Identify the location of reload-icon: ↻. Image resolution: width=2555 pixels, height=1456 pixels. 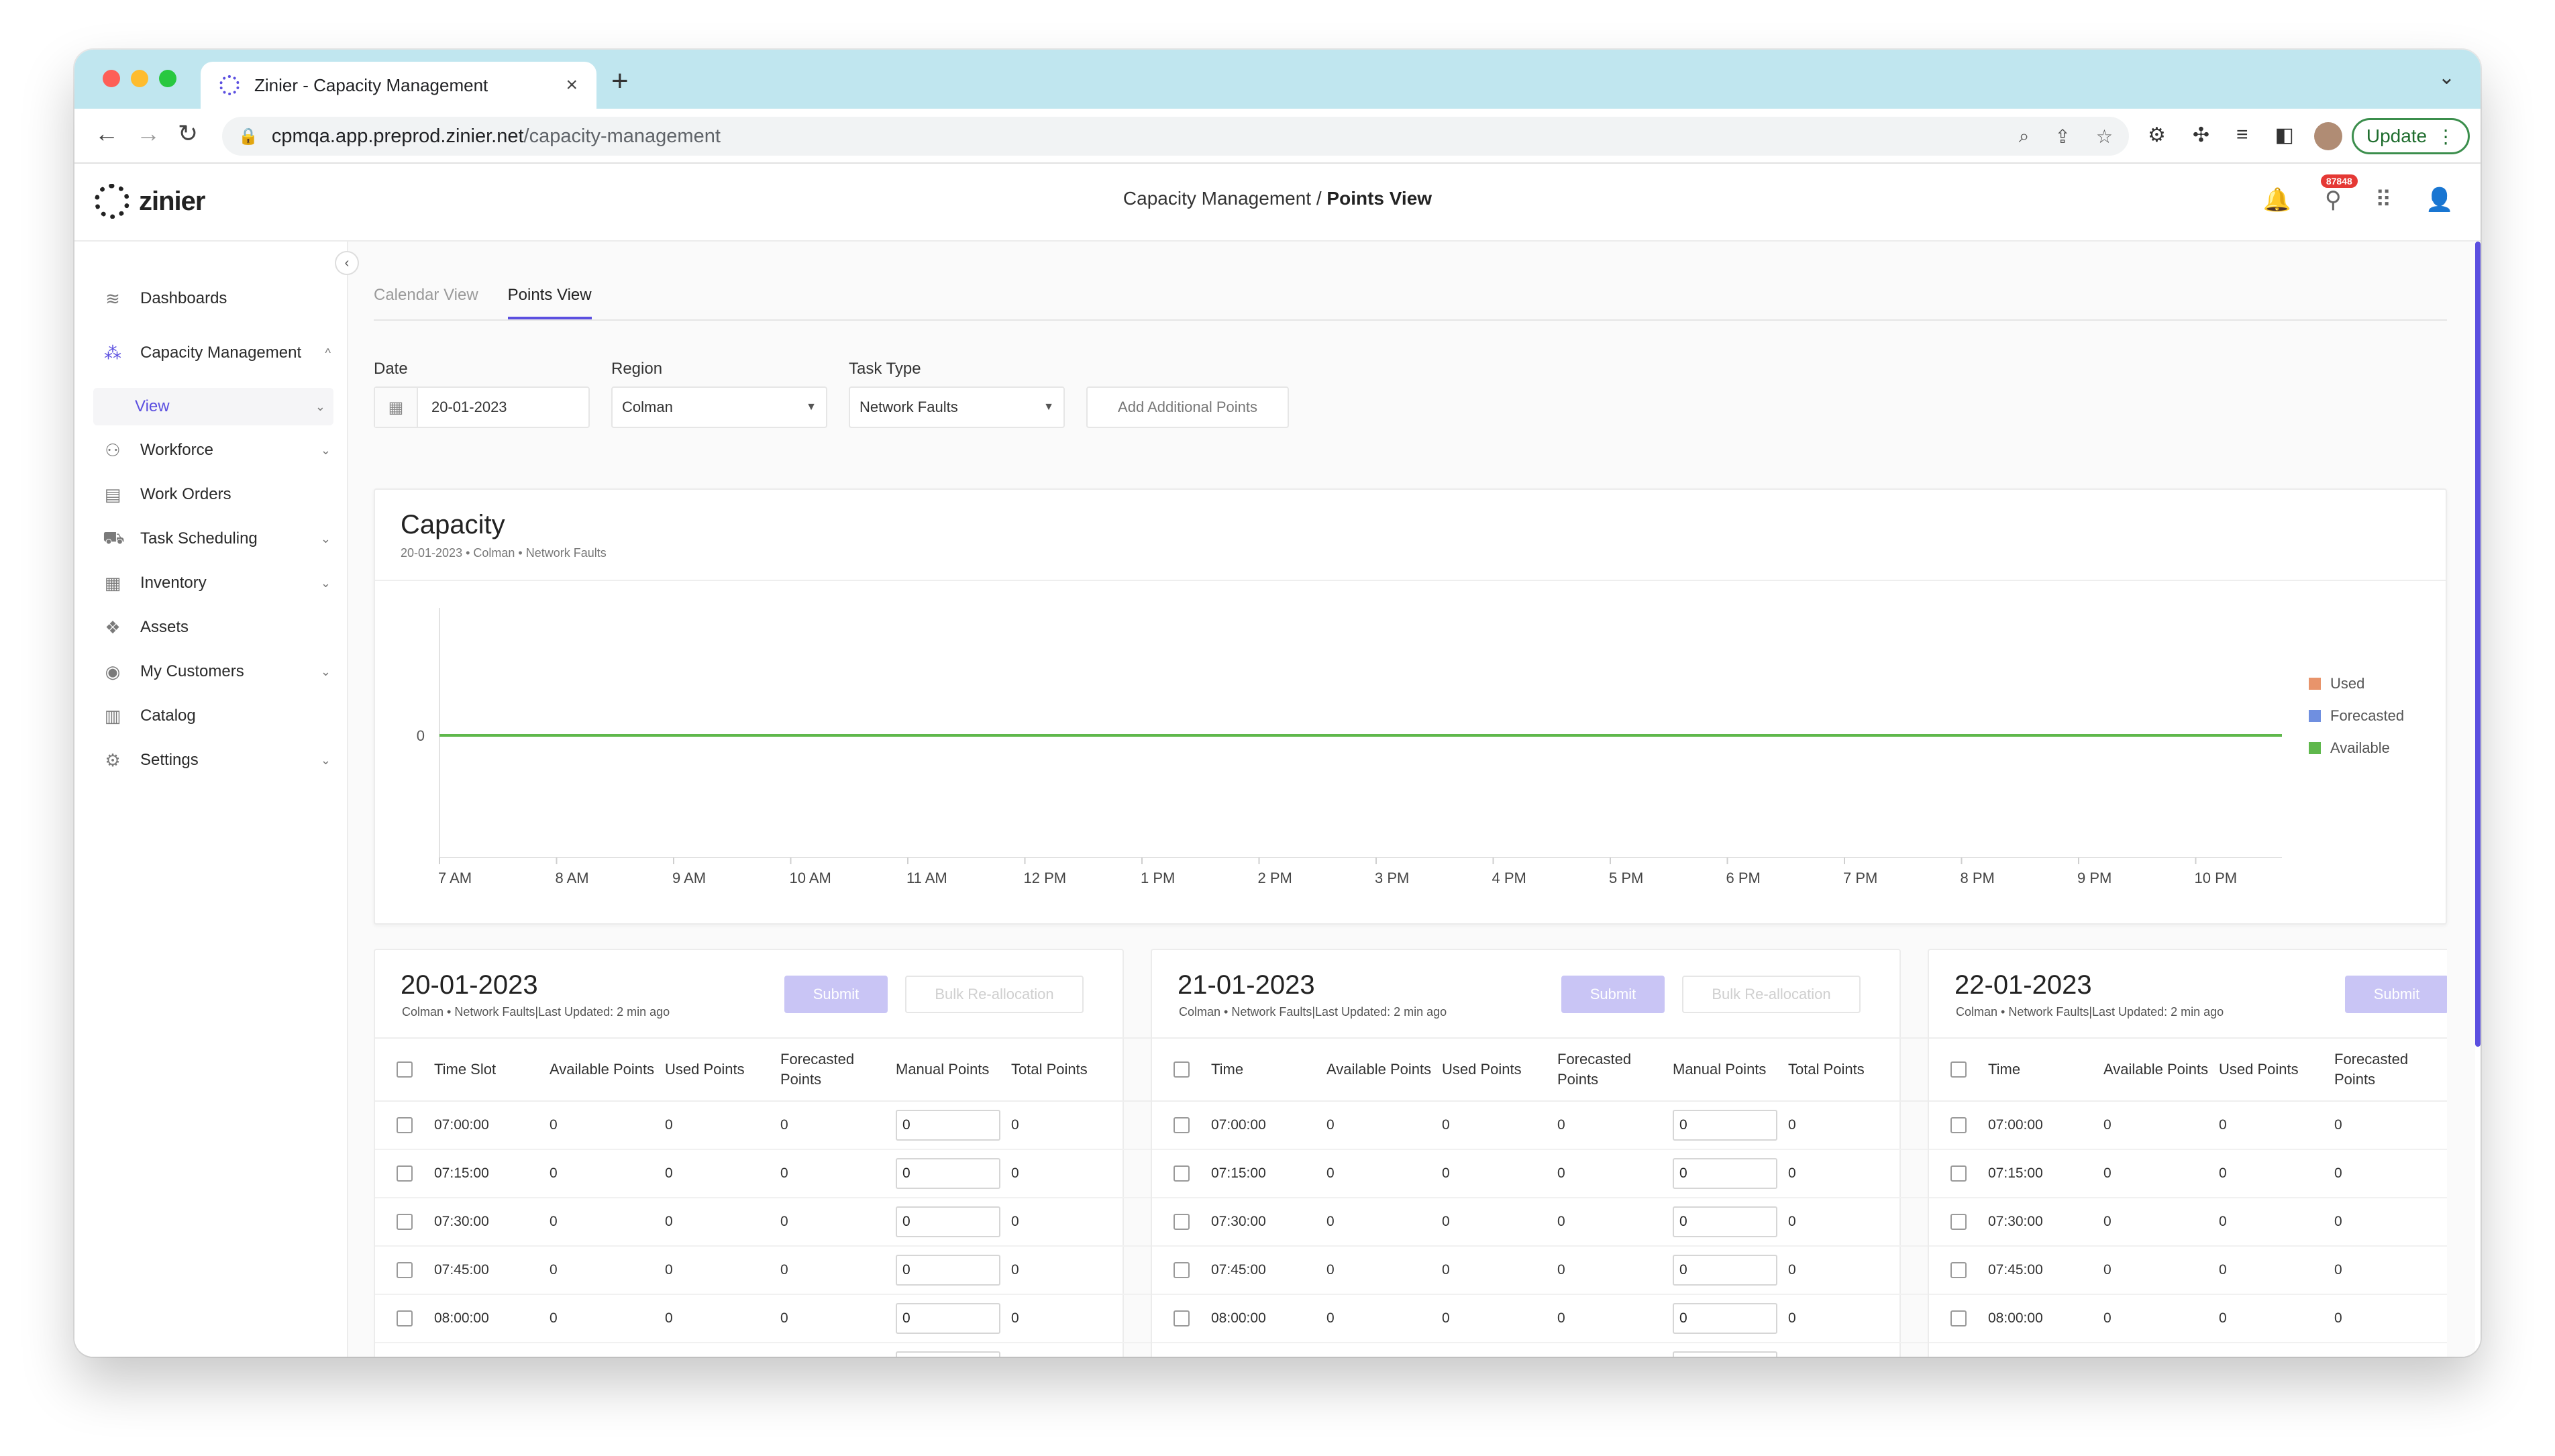
(188, 133).